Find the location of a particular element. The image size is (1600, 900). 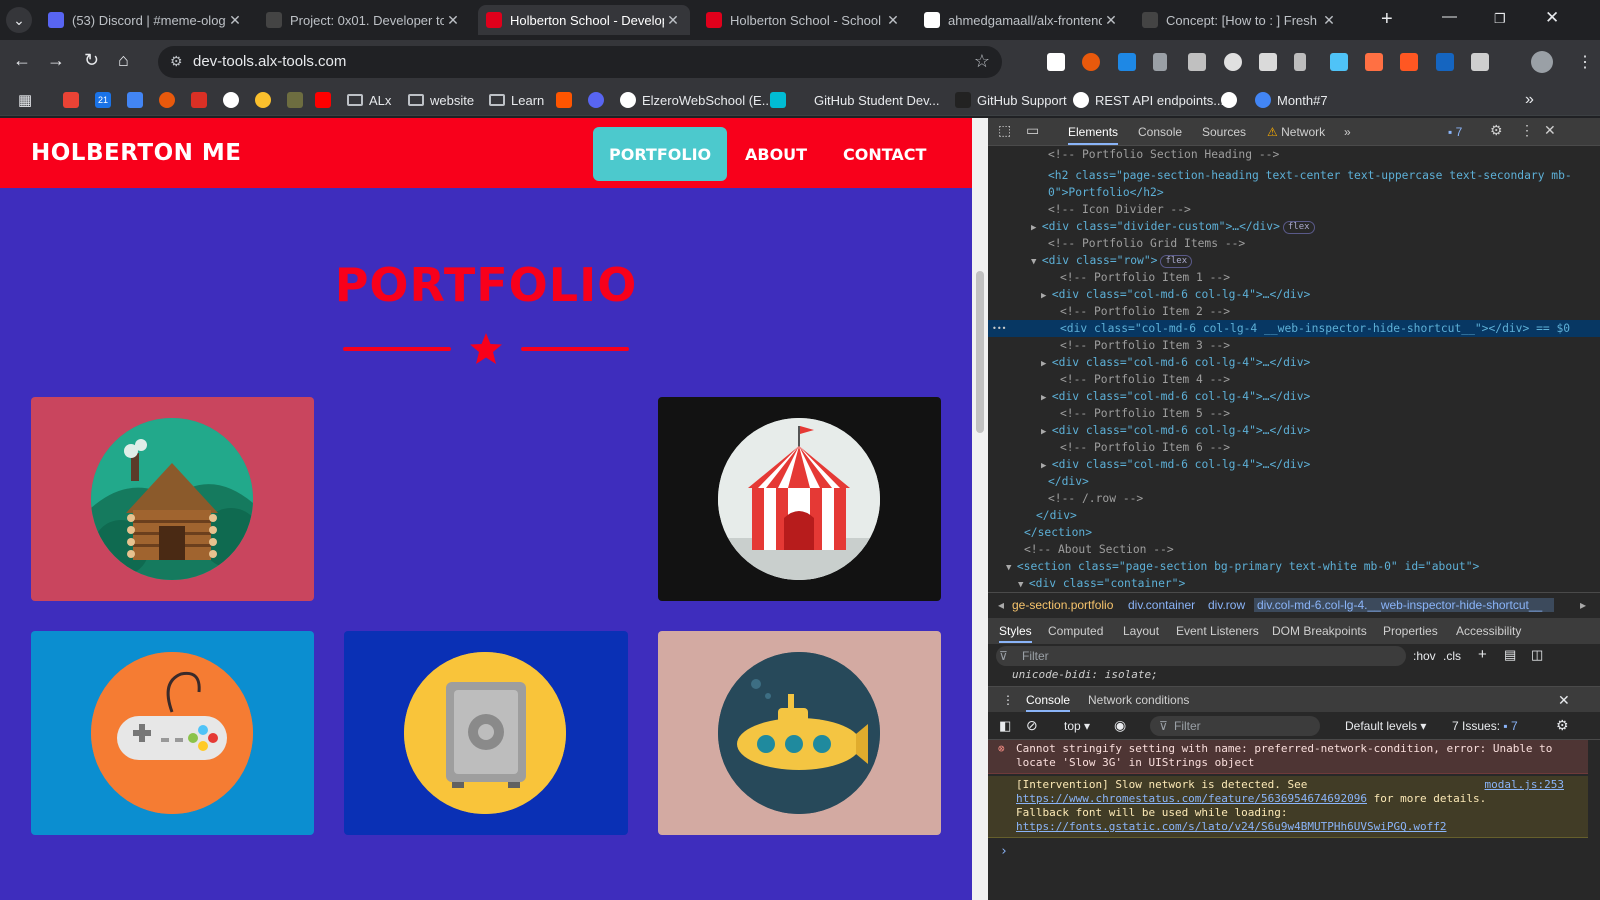

bookmark-calendar: 21 is located at coordinates (106, 100).